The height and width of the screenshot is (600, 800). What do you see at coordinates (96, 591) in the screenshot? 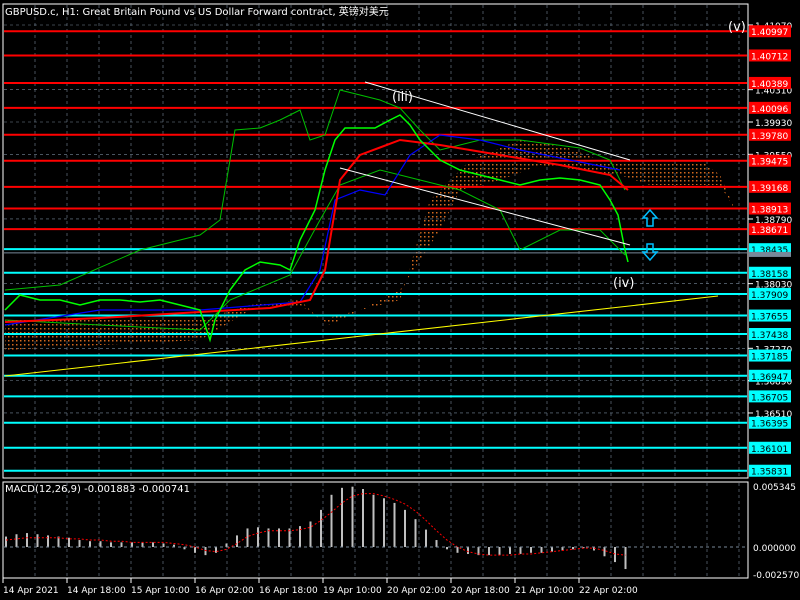
I see `time-label: 14 Apr 18:00` at bounding box center [96, 591].